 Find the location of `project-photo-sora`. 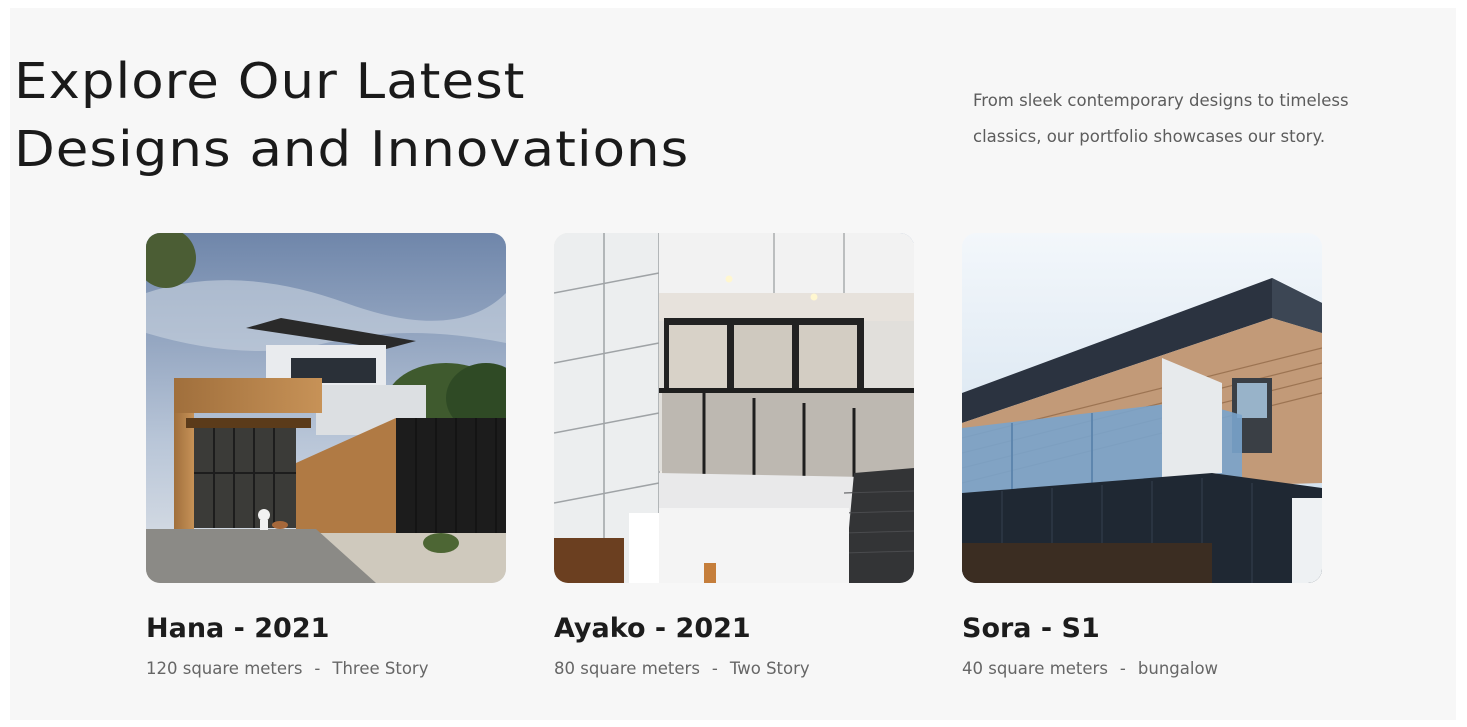

project-photo-sora is located at coordinates (1142, 408).